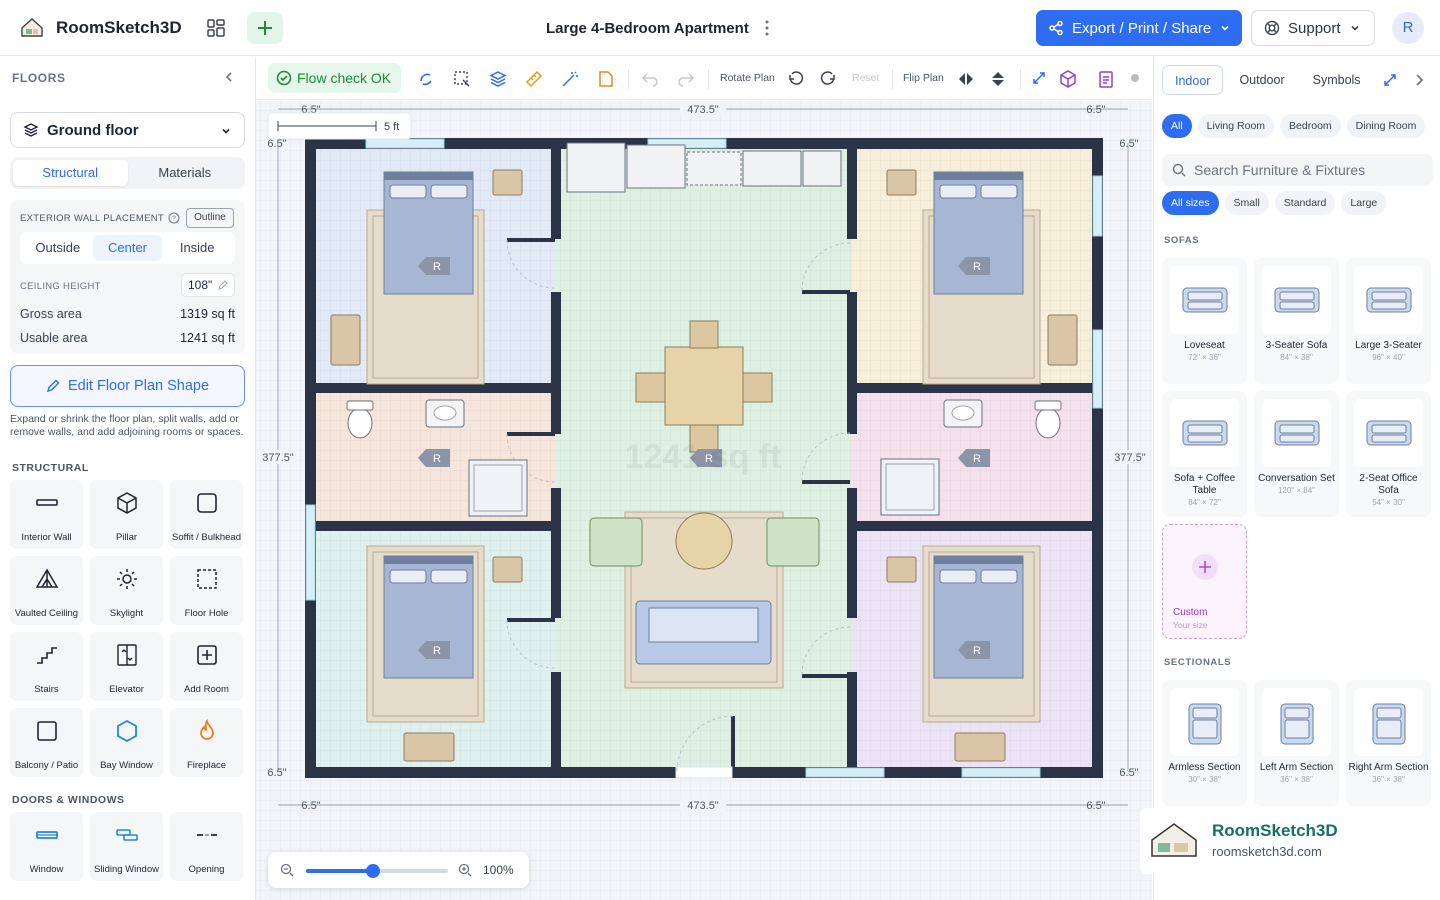  Describe the element at coordinates (70, 173) in the screenshot. I see `tab-structural: Structural` at that location.